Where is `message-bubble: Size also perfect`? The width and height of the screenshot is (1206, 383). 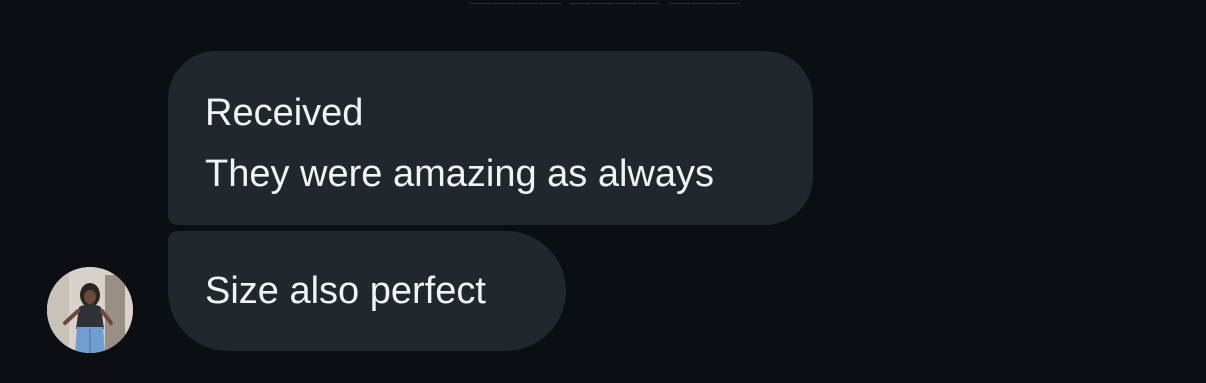
message-bubble: Size also perfect is located at coordinates (367, 291).